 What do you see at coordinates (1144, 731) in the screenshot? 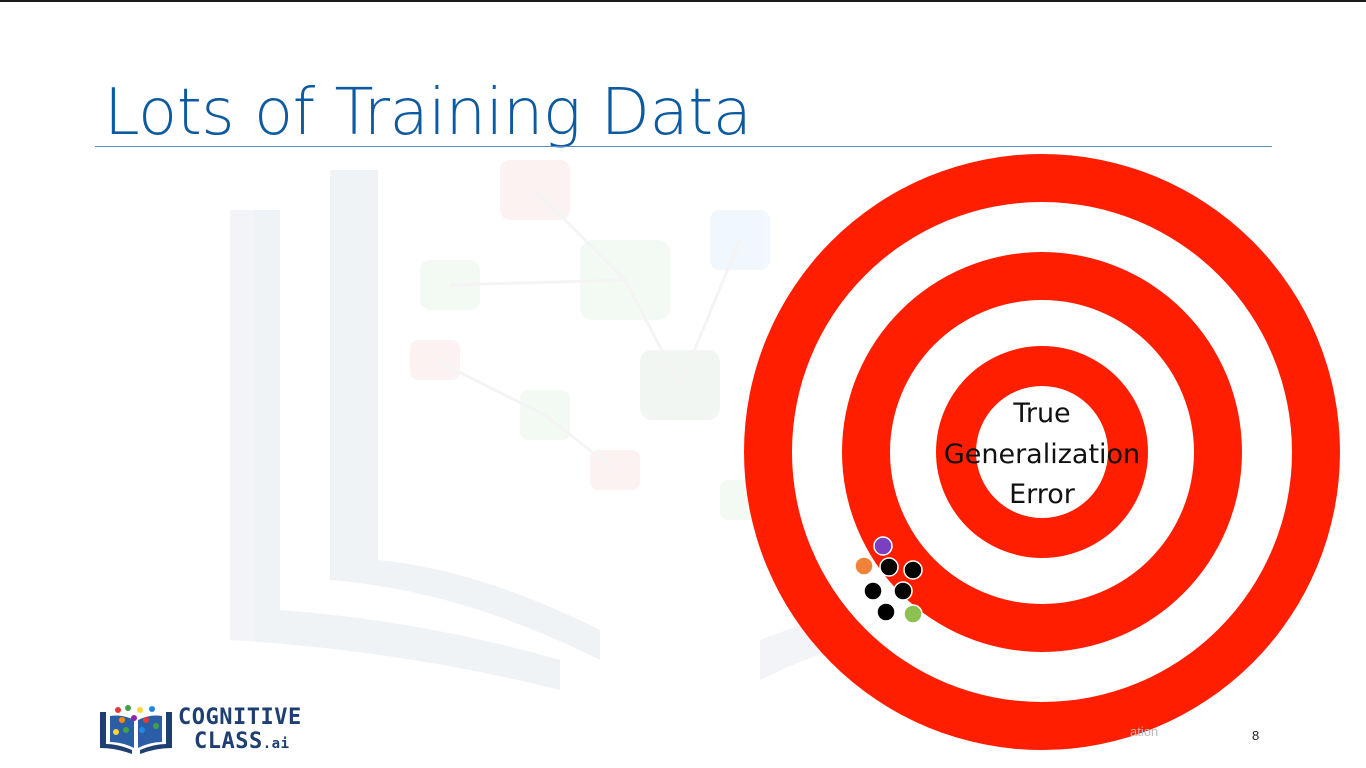
I see `footer-text: ation` at bounding box center [1144, 731].